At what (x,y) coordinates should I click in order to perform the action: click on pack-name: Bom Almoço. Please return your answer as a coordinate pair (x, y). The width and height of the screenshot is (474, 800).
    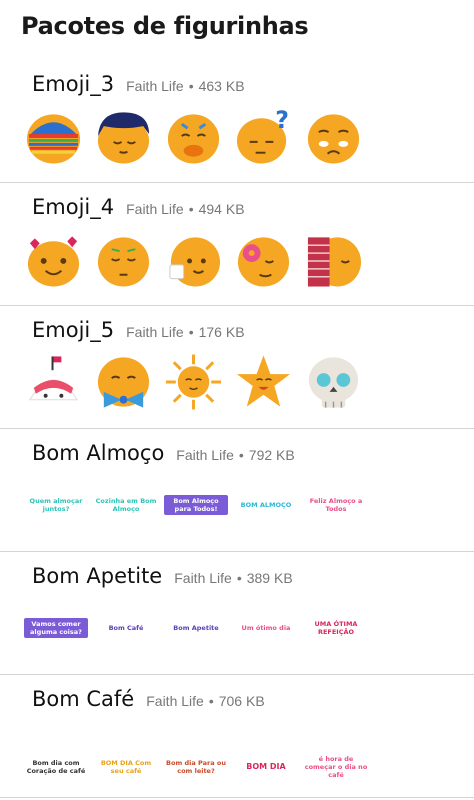
    Looking at the image, I should click on (98, 453).